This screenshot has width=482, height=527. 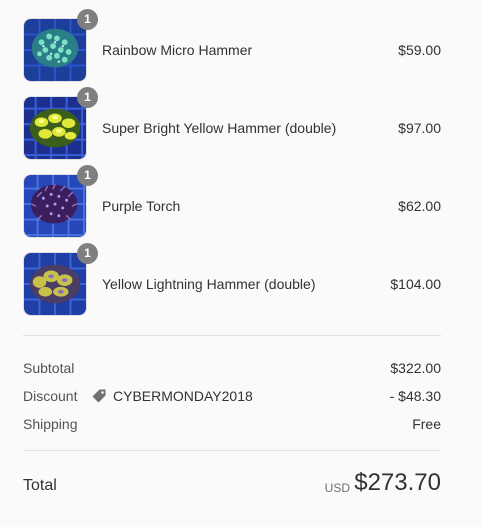 I want to click on shipping-value: Free, so click(x=426, y=424).